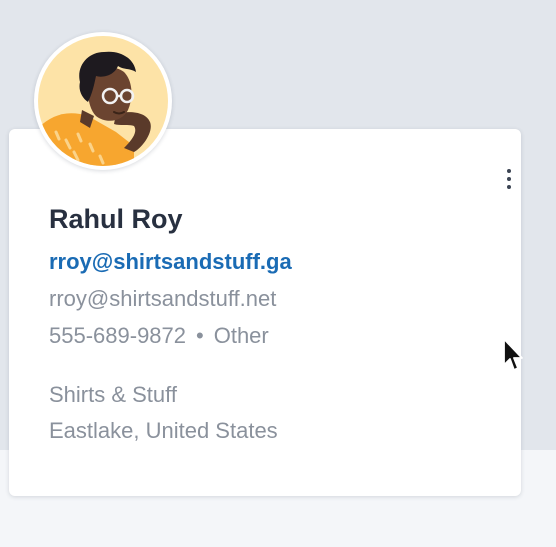 Image resolution: width=556 pixels, height=547 pixels. I want to click on location: Eastlake, United States, so click(163, 430).